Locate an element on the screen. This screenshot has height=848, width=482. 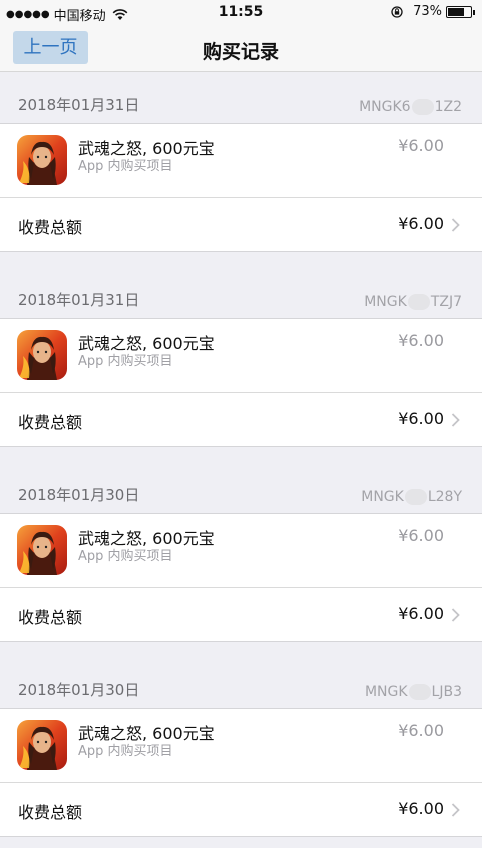
order-id: MNGK LJB3 is located at coordinates (413, 692).